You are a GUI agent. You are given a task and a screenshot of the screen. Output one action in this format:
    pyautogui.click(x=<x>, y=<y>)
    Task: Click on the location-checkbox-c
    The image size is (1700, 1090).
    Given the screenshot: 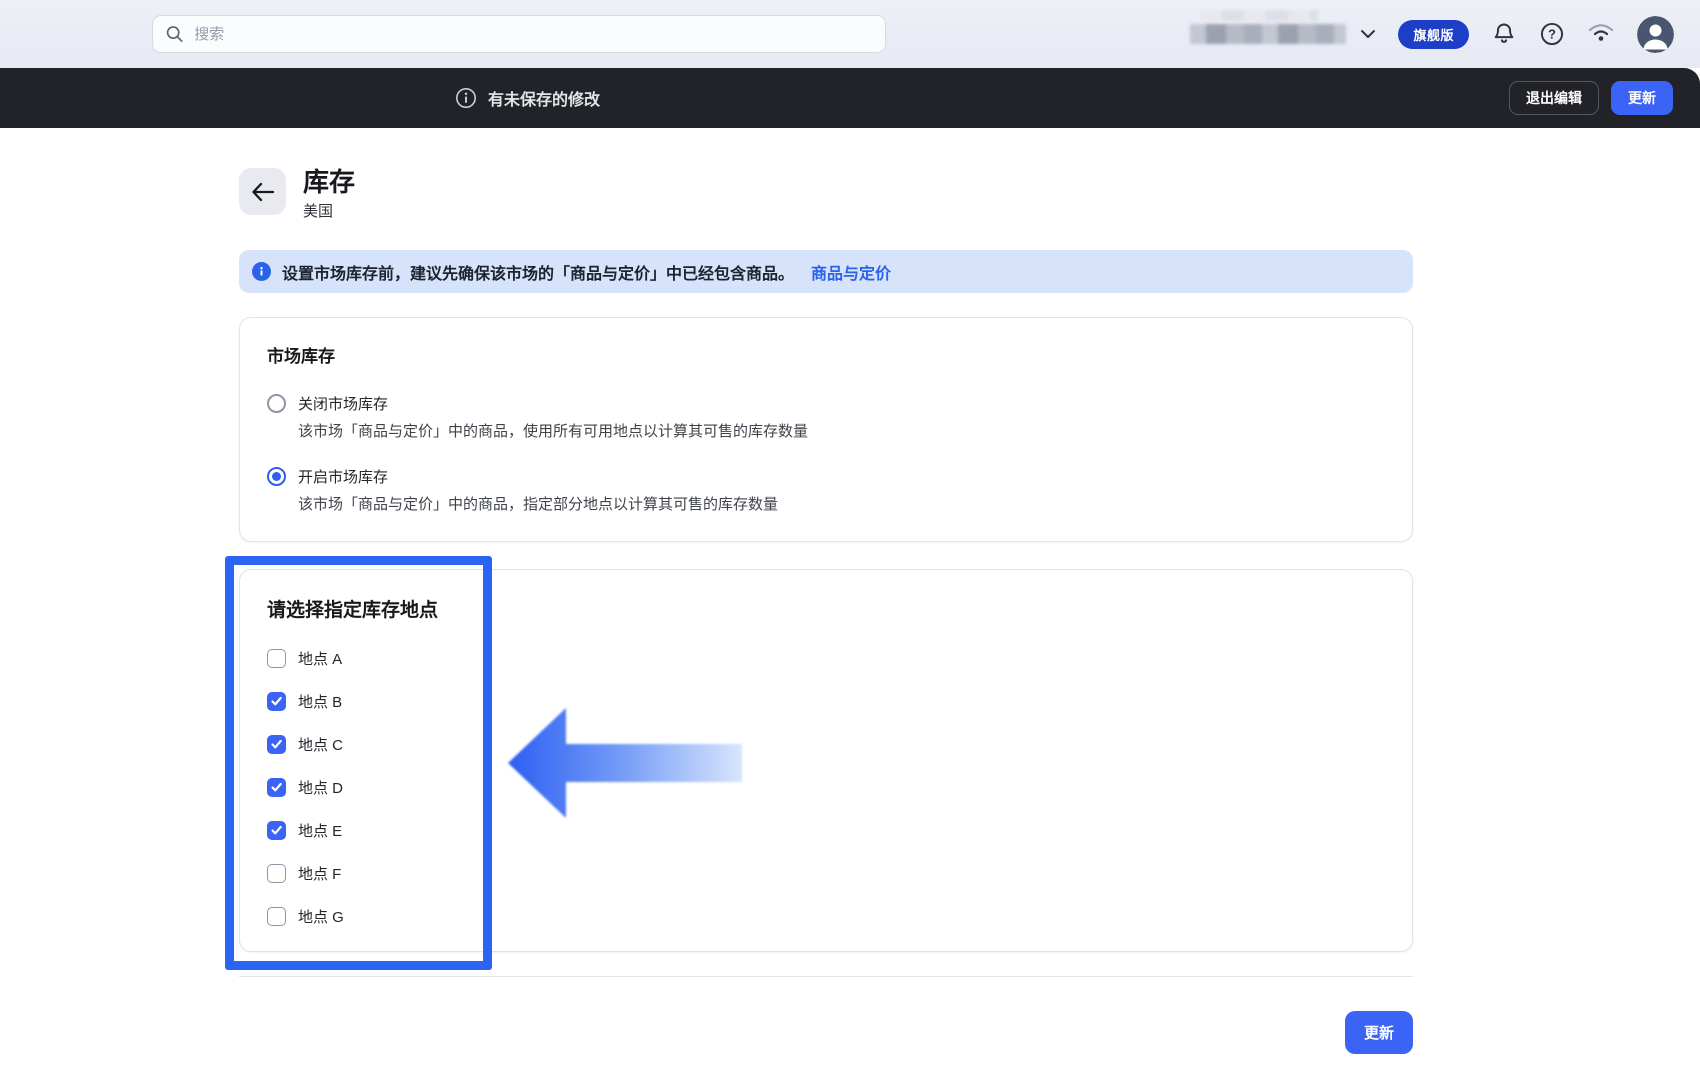 What is the action you would take?
    pyautogui.click(x=276, y=744)
    